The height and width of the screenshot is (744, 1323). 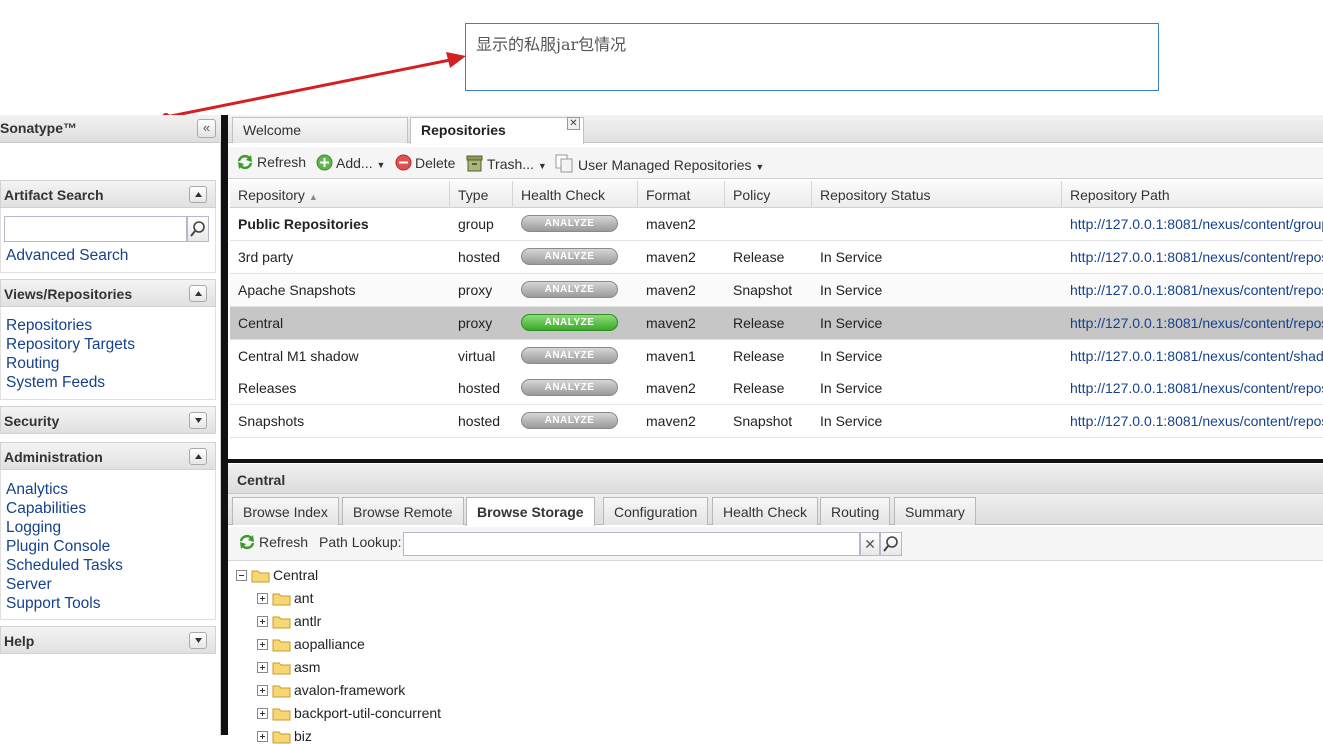 What do you see at coordinates (506, 163) in the screenshot?
I see `trash-button: Trash... ▼` at bounding box center [506, 163].